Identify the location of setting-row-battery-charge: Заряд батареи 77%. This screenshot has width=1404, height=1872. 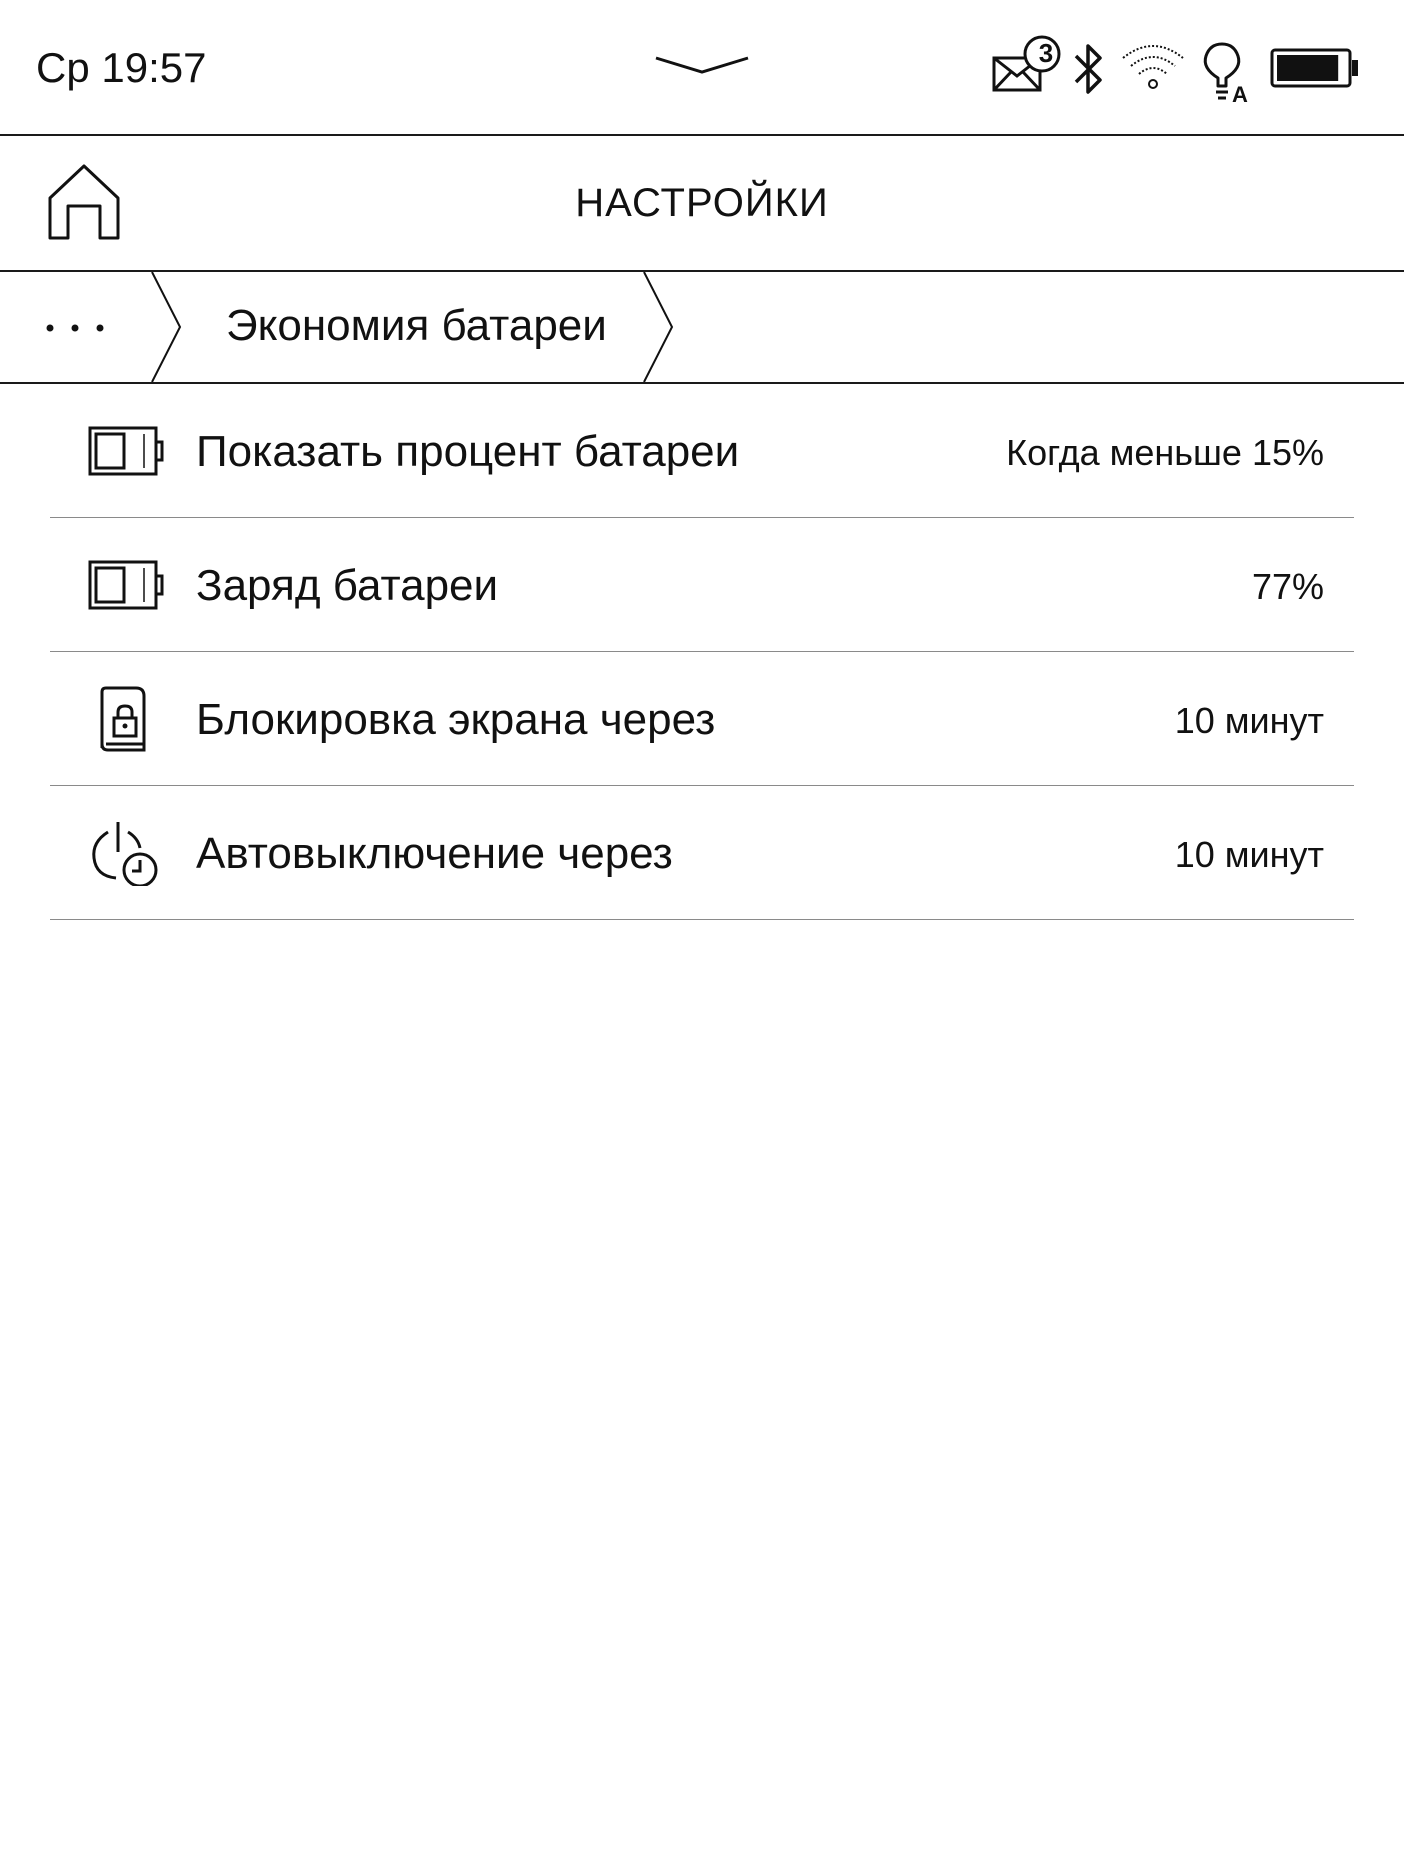
(702, 585).